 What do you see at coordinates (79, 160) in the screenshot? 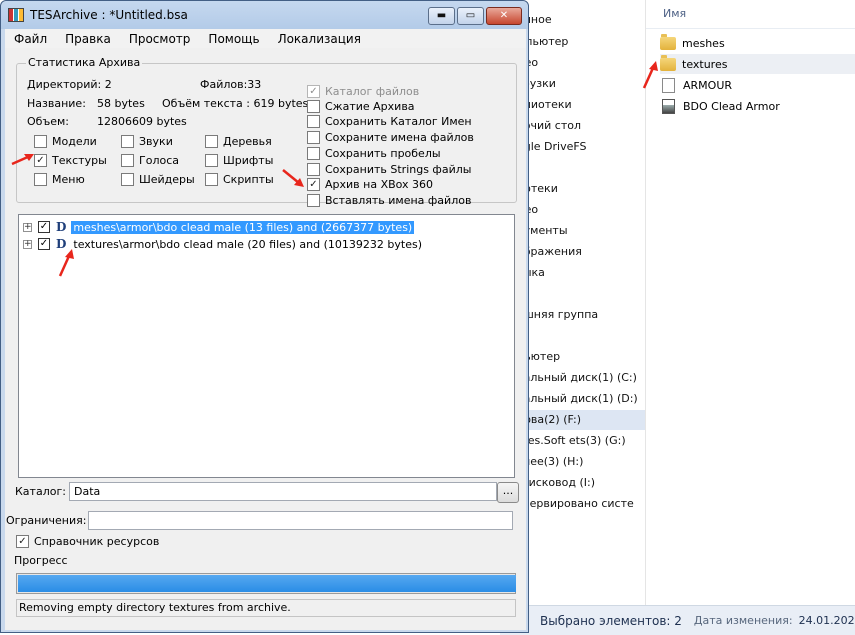
I see `checkbox-label: Текстуры` at bounding box center [79, 160].